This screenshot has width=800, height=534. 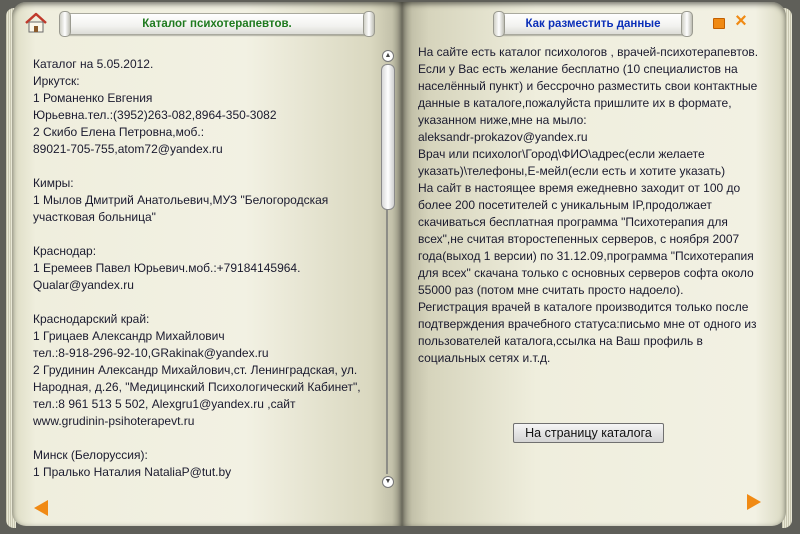 What do you see at coordinates (502, 120) in the screenshot?
I see `info-line: указанном ниже,мне на мыло:` at bounding box center [502, 120].